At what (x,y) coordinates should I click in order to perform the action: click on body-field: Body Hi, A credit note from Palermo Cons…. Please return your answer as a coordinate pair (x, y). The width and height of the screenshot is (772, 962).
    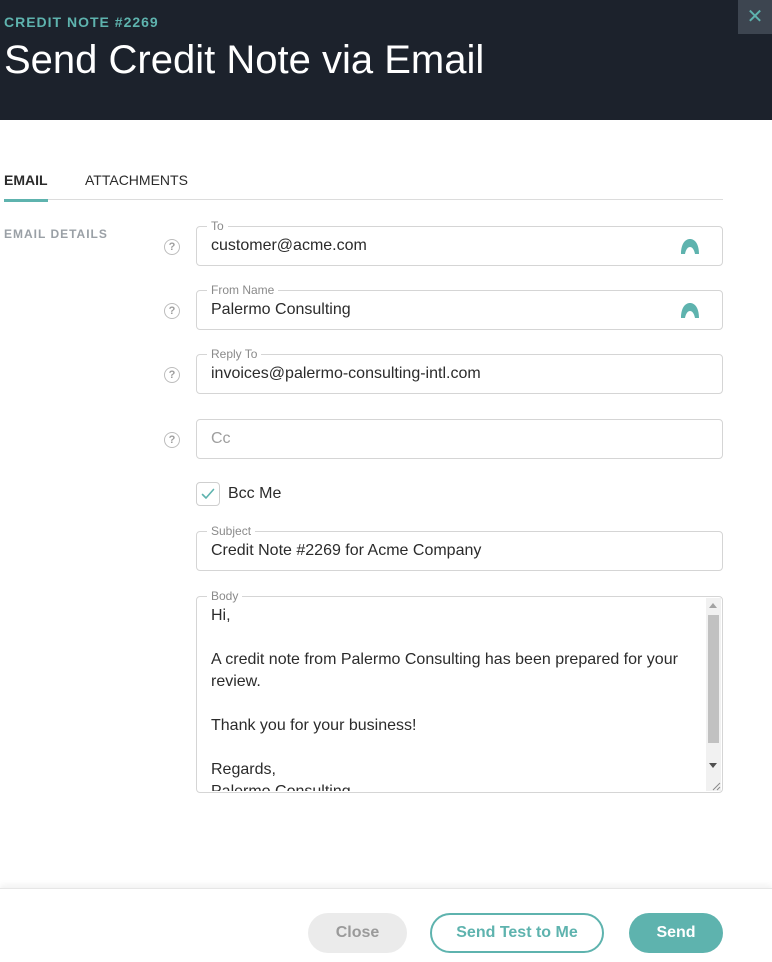
    Looking at the image, I should click on (459, 691).